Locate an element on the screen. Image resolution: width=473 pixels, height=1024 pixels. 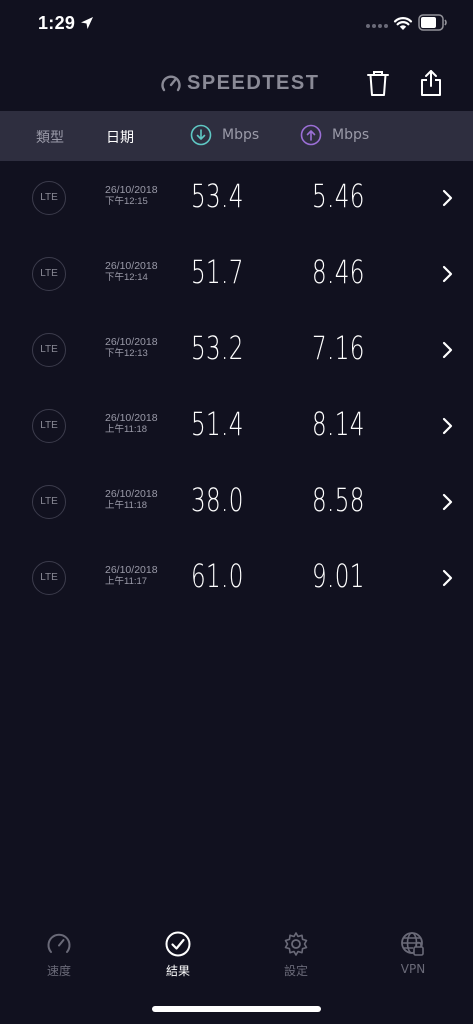
tab-settings-label: 設定 is located at coordinates (295, 971).